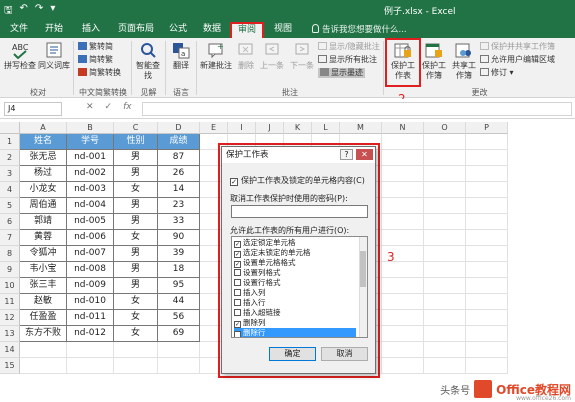 The height and width of the screenshot is (402, 575). Describe the element at coordinates (181, 56) in the screenshot. I see `translate-button: a 翻译` at that location.